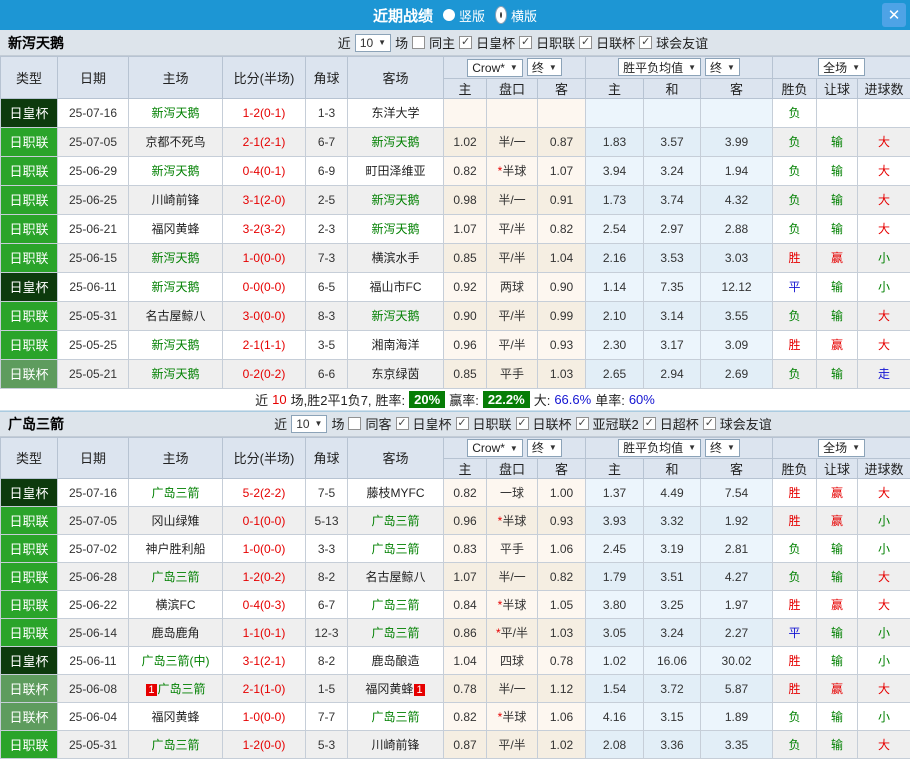  Describe the element at coordinates (395, 171) in the screenshot. I see `away-team-link: 町田泽维亚` at that location.